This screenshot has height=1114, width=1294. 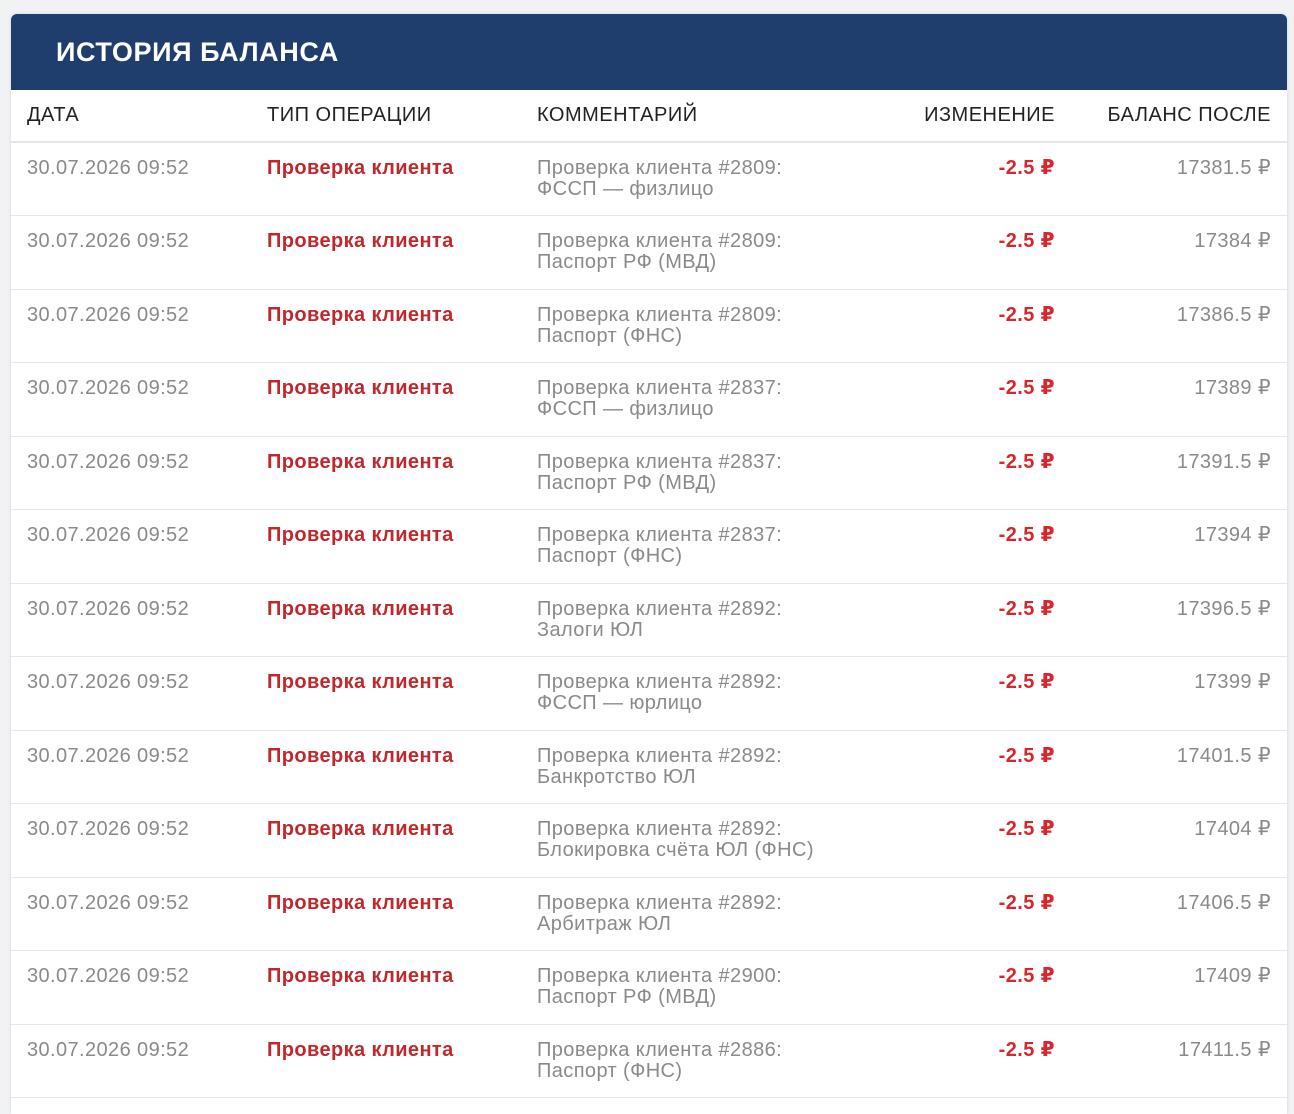 What do you see at coordinates (610, 556) in the screenshot?
I see `row-comment-line-2: Паспорт (ФНС)` at bounding box center [610, 556].